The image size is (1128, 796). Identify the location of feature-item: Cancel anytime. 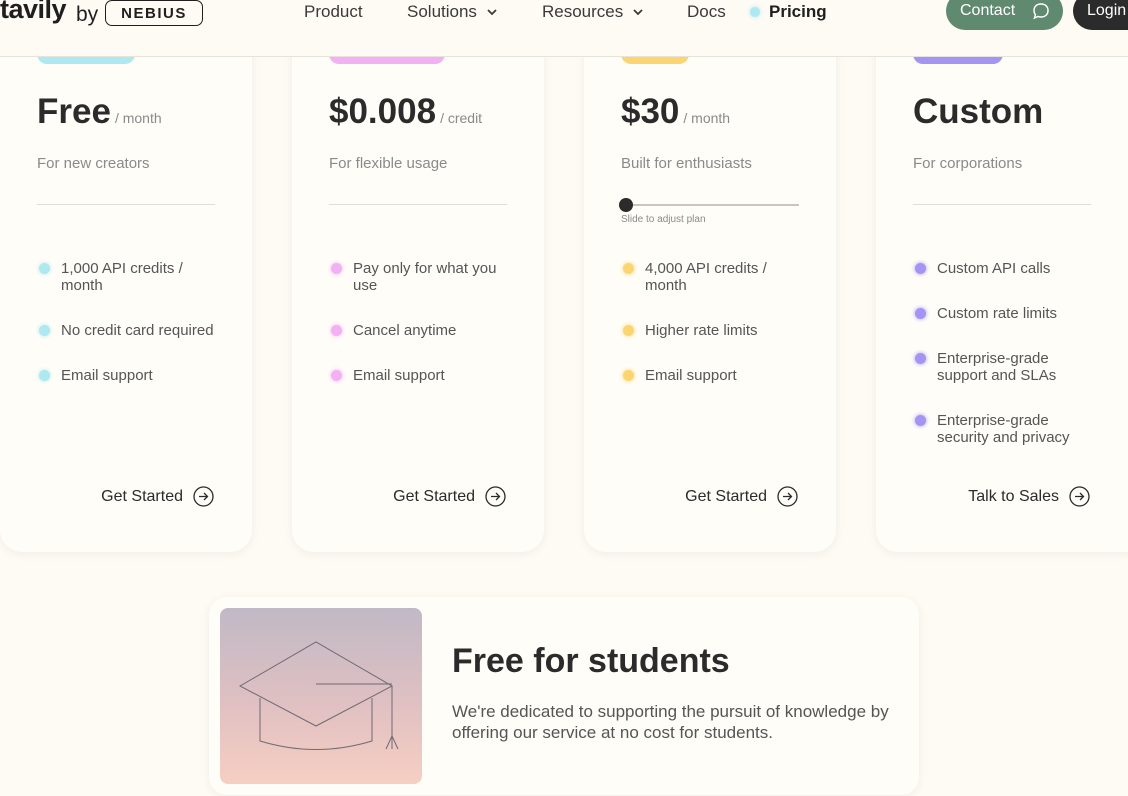
(424, 330).